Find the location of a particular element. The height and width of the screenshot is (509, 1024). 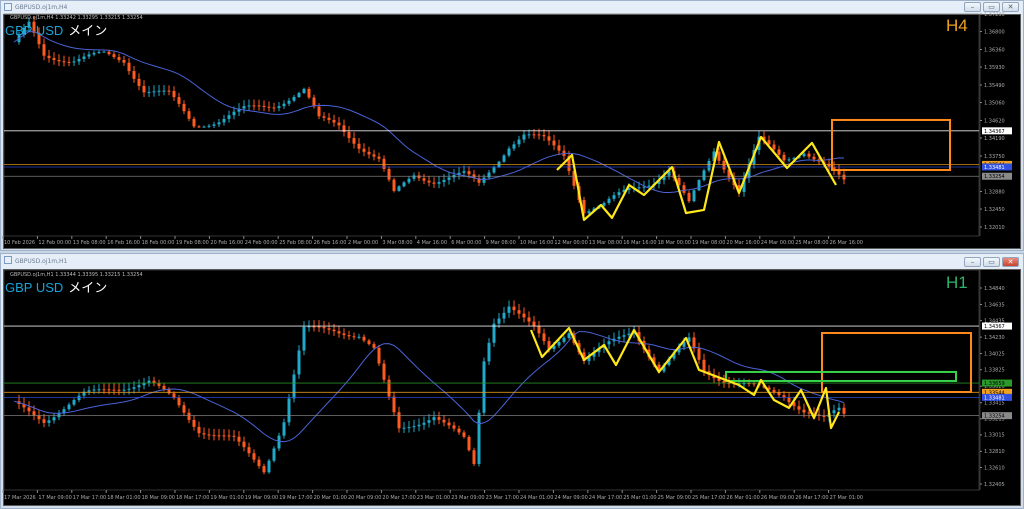

x-tick-label: 19 Mar 17:00 is located at coordinates (295, 498).